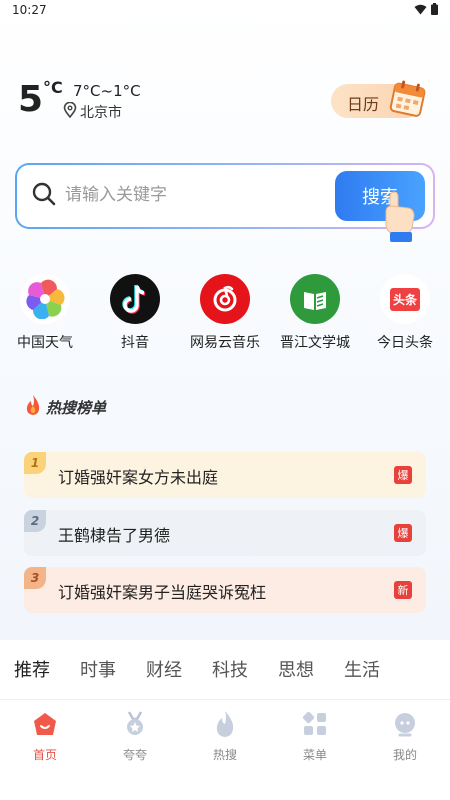 This screenshot has width=450, height=800. I want to click on bottom-nav: 首页 夸夸 热搜 菜单 我的, so click(225, 750).